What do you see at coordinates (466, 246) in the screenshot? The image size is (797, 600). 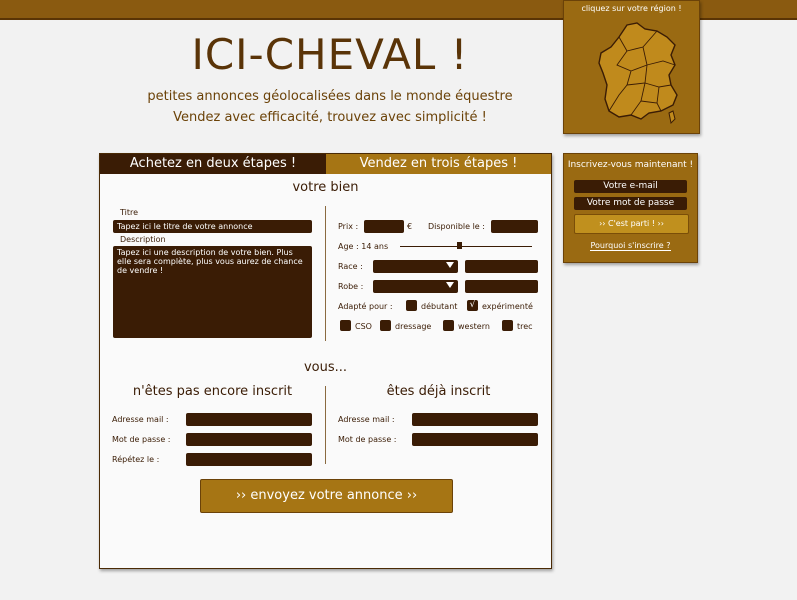 I see `age-slider-track` at bounding box center [466, 246].